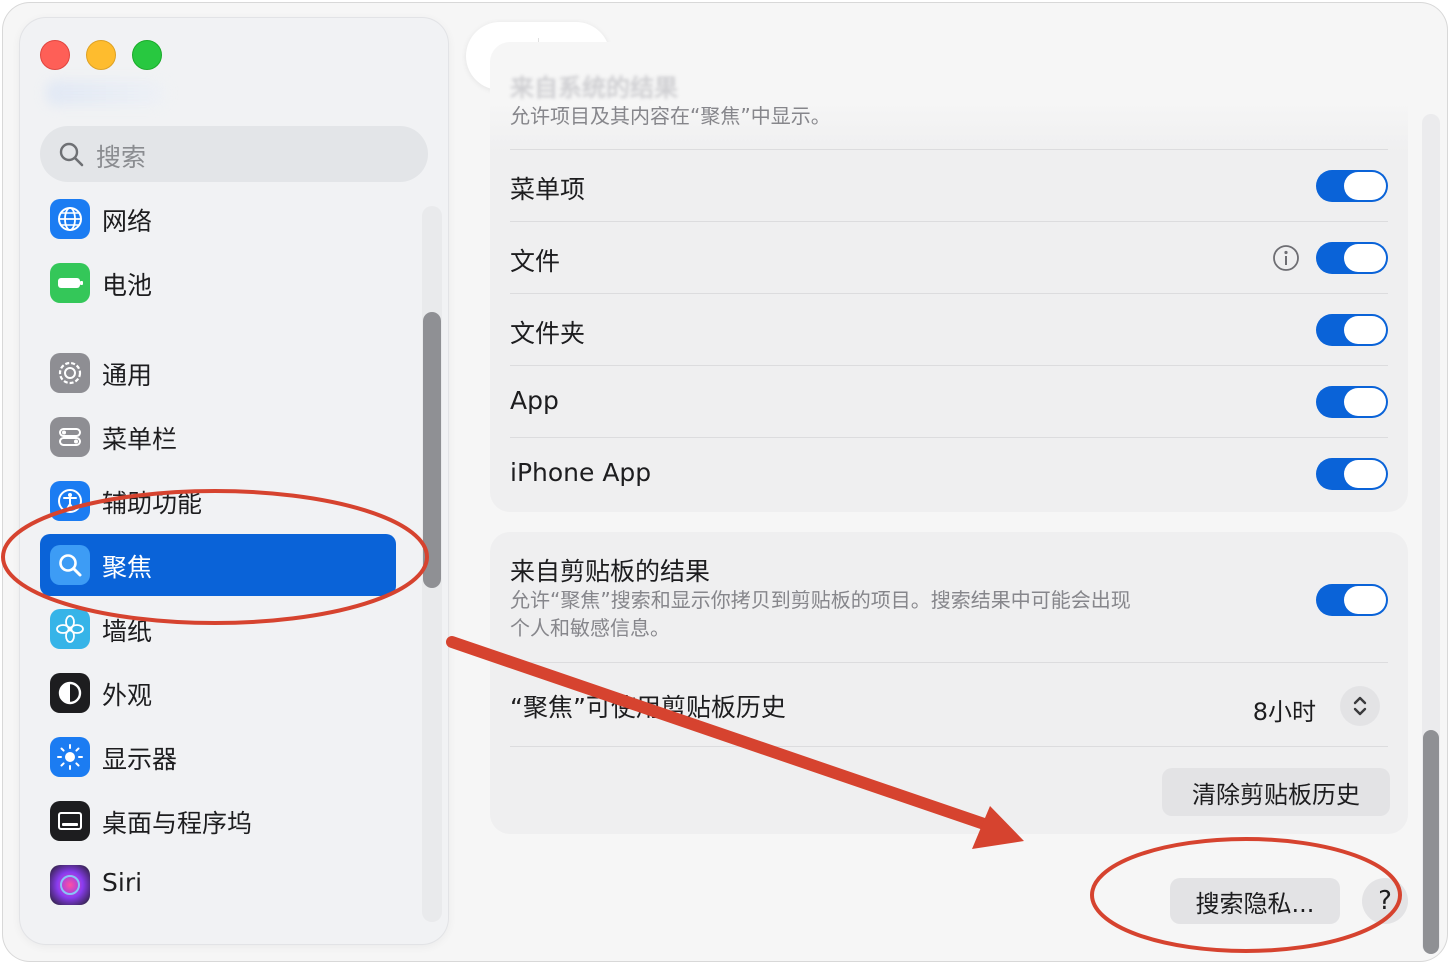 Image resolution: width=1450 pixels, height=964 pixels. I want to click on minimize-window-button, so click(101, 55).